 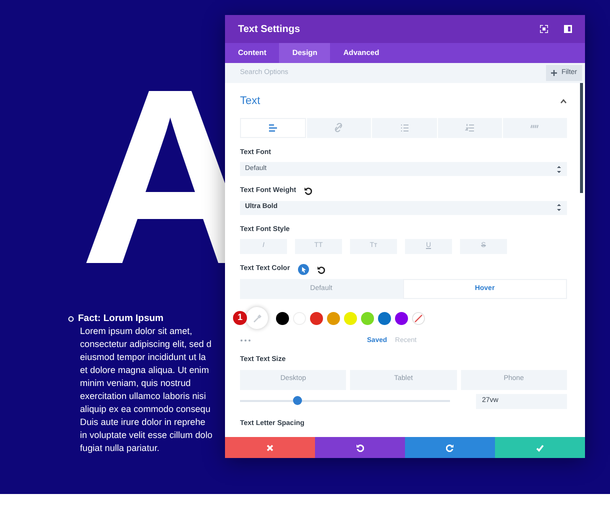 I want to click on body-text-line: minim veniam, quis nostrud, so click(x=136, y=383).